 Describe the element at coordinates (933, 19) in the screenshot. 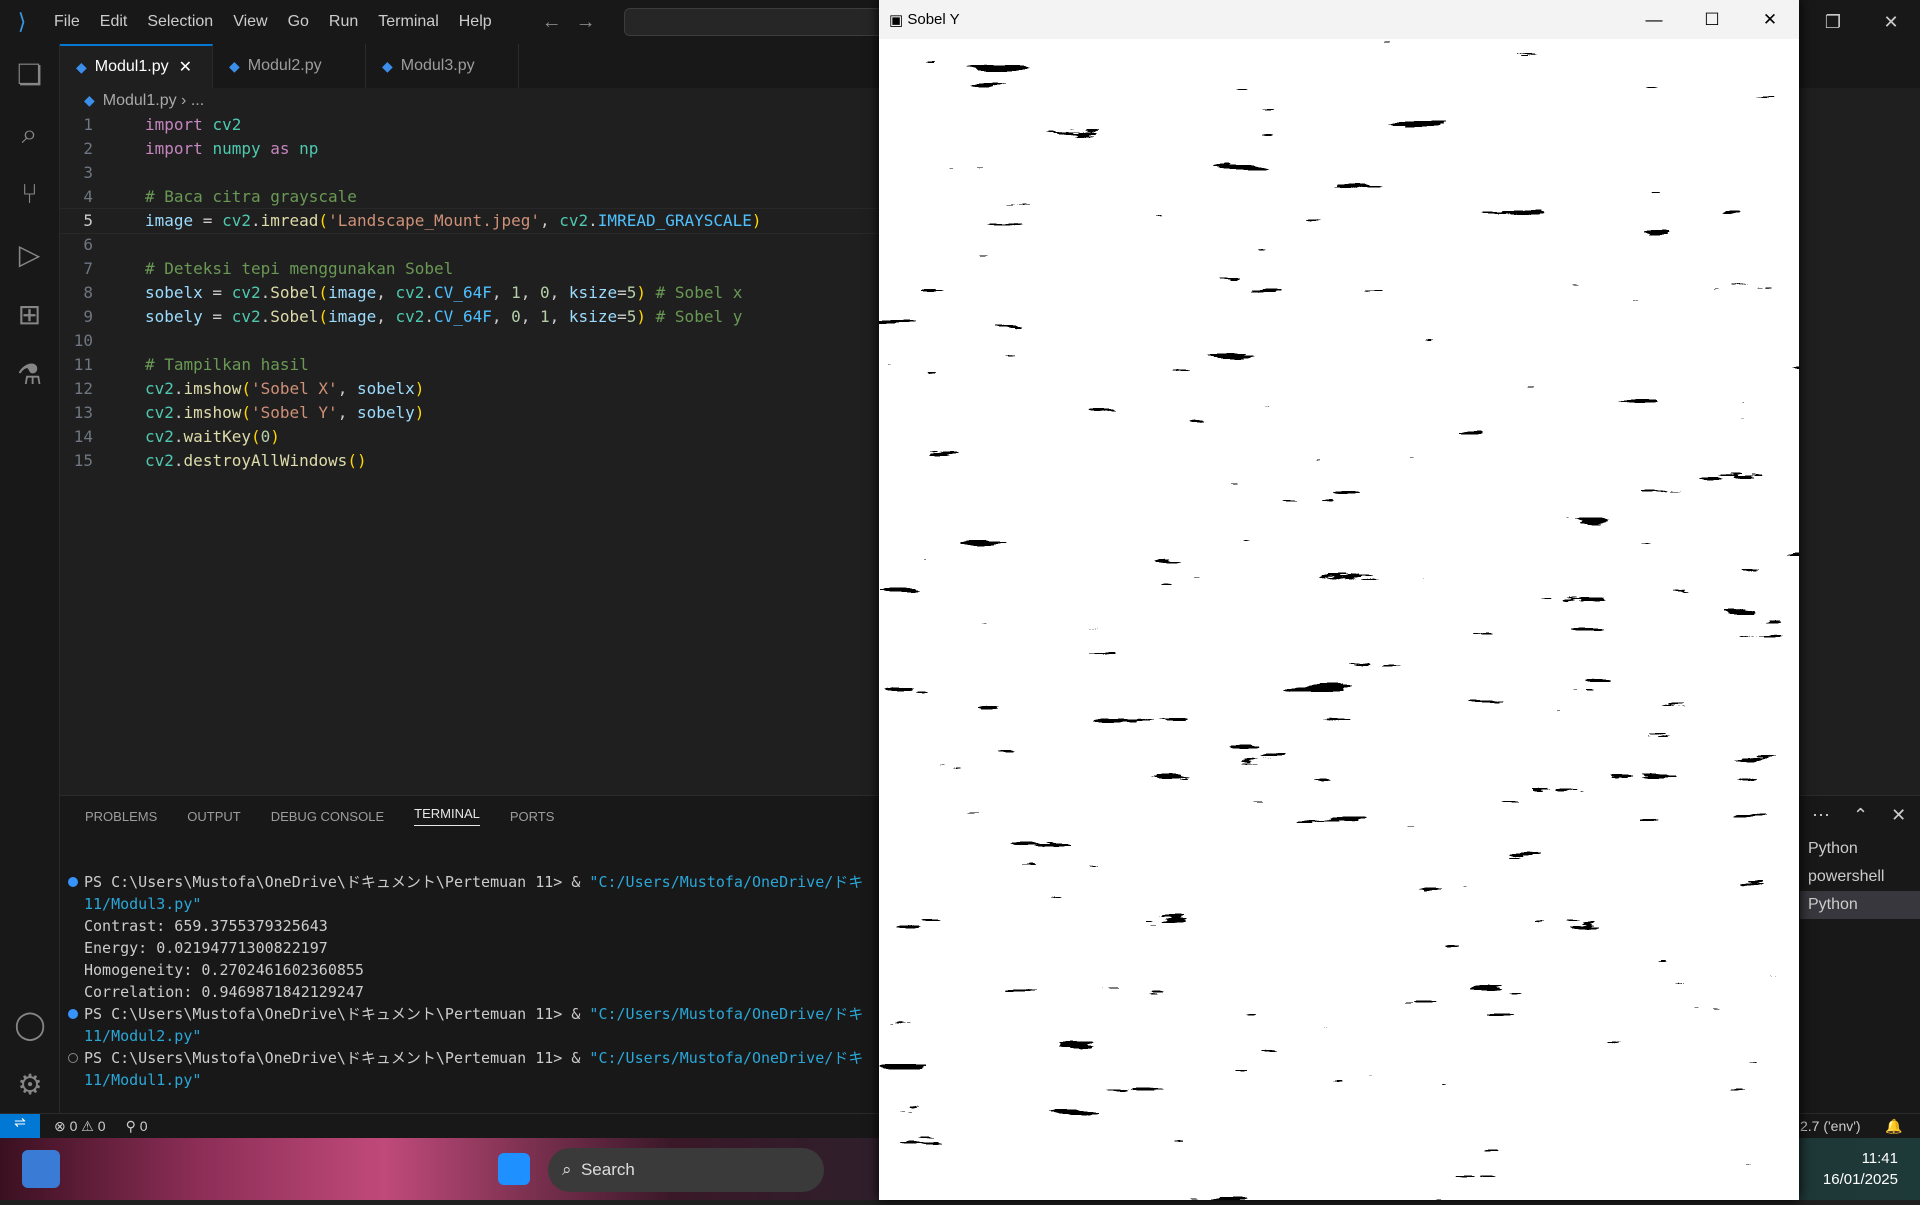

I see `window-title: Sobel Y` at that location.